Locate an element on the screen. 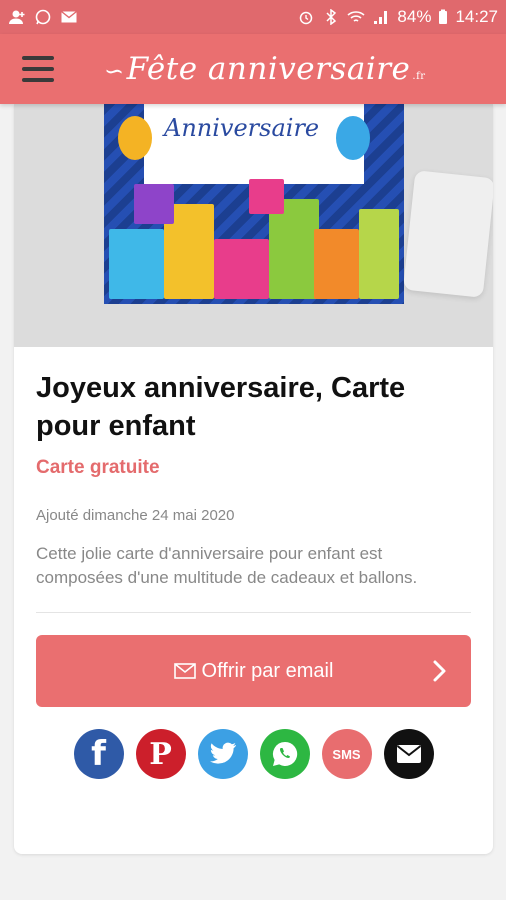  share-pinterest-button: P is located at coordinates (160, 754).